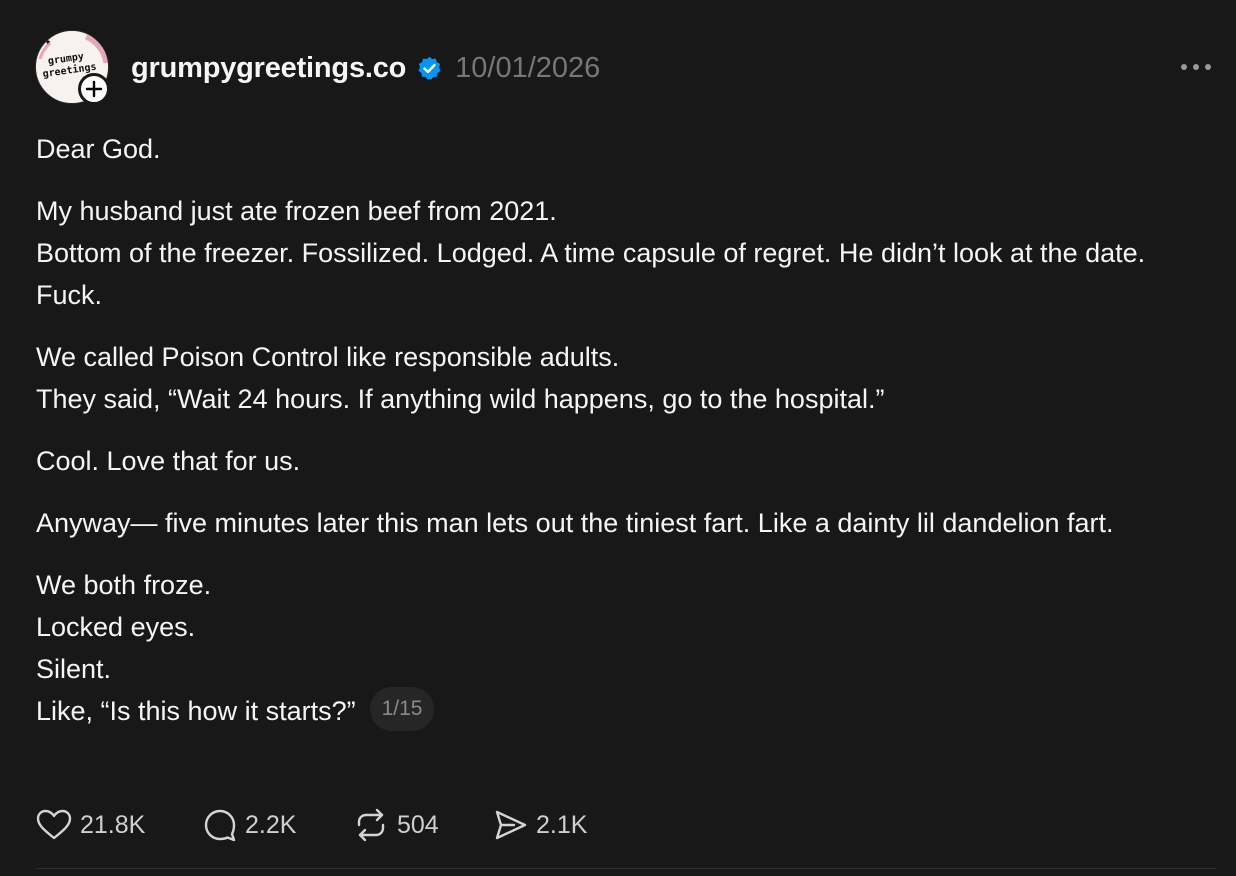  I want to click on repost-icon, so click(371, 825).